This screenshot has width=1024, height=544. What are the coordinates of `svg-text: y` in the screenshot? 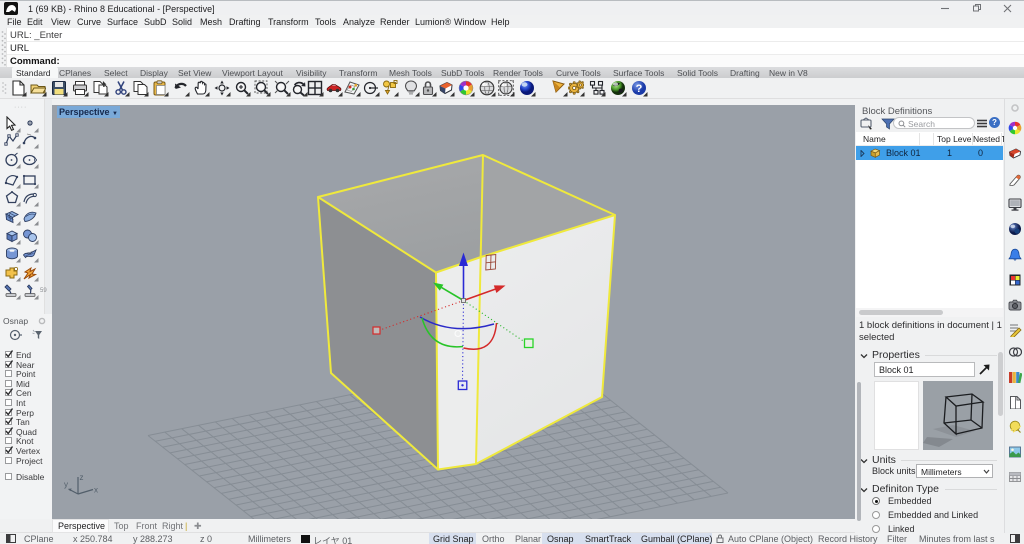 It's located at (66, 484).